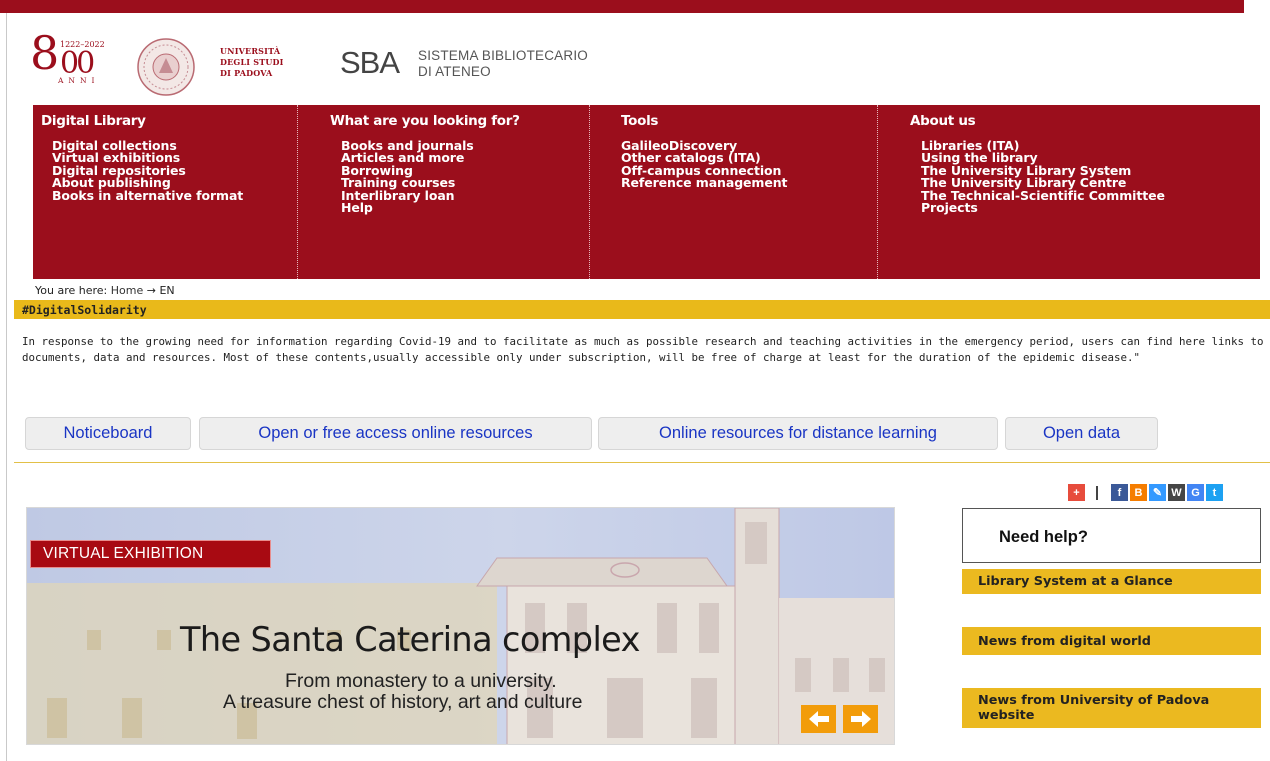 The width and height of the screenshot is (1270, 761). I want to click on need-help-label: Need help?, so click(1043, 537).